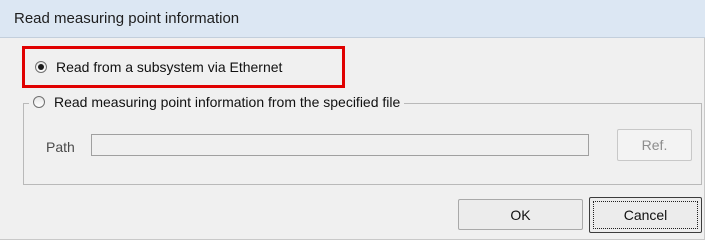 The width and height of the screenshot is (708, 246). I want to click on ok-button: OK, so click(520, 214).